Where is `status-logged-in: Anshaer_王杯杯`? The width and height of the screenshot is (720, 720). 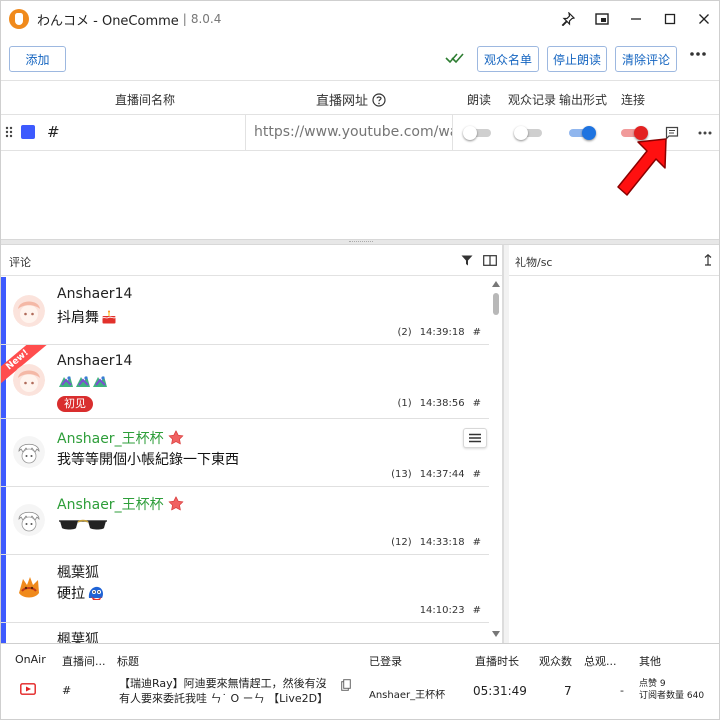
status-logged-in: Anshaer_王杯杯 is located at coordinates (407, 695).